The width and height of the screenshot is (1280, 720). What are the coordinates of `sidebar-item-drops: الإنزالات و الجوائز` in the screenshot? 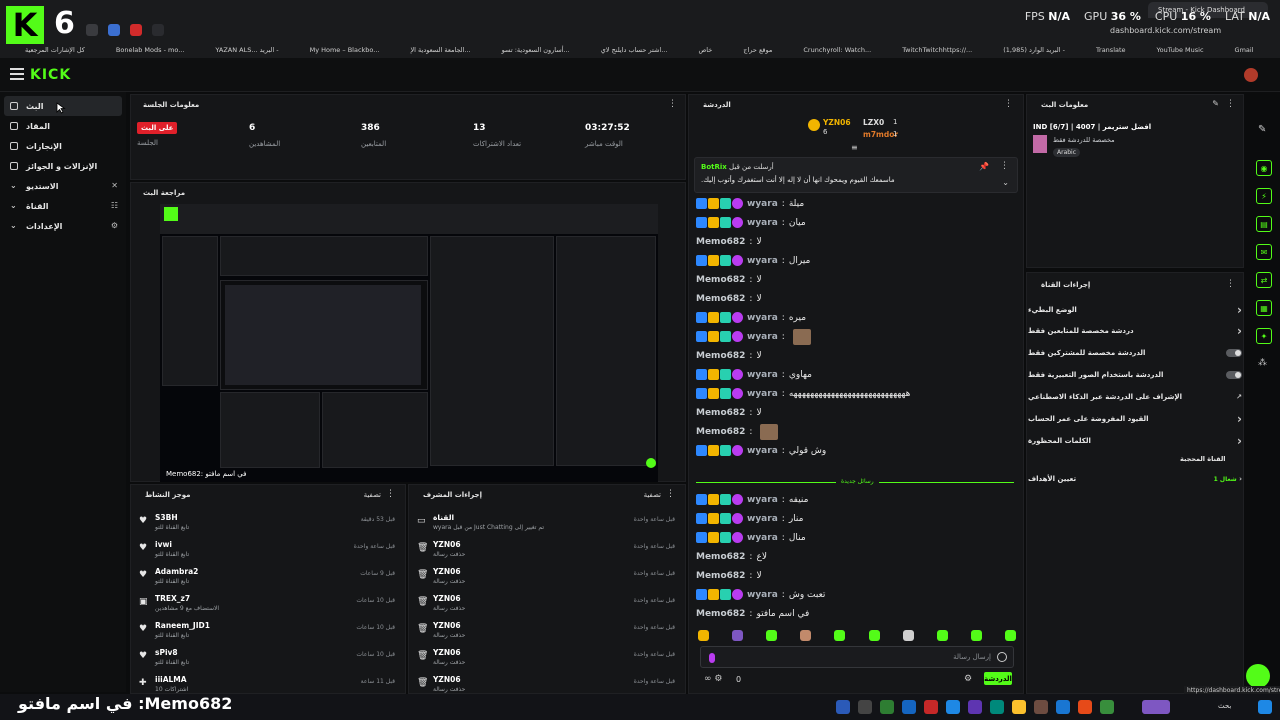 It's located at (63, 166).